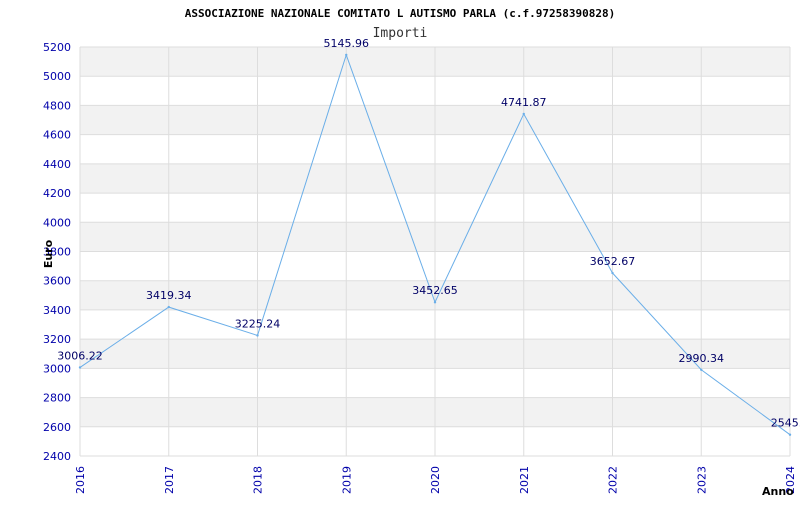 The height and width of the screenshot is (505, 800). I want to click on x-tick-label: 2018, so click(258, 480).